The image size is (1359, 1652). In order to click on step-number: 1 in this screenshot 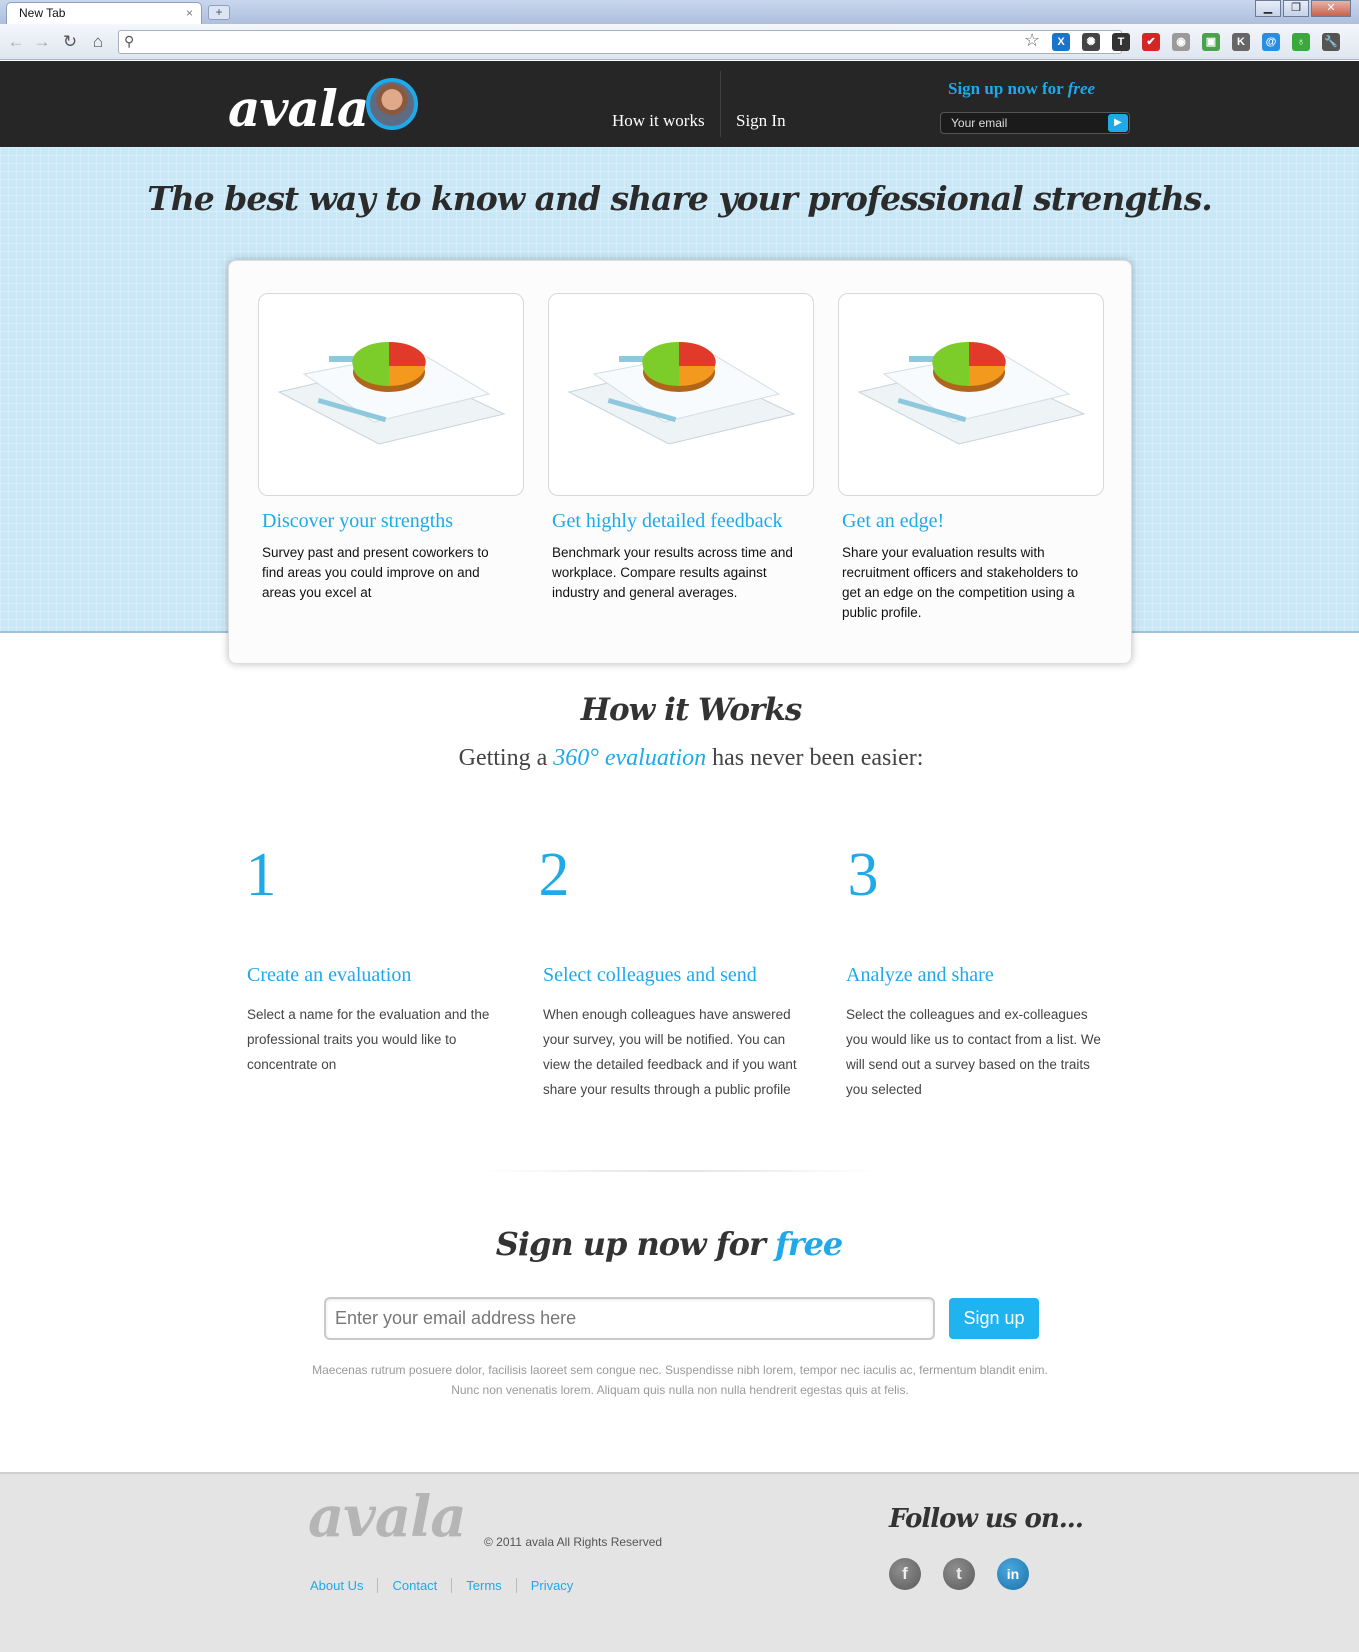, I will do `click(261, 875)`.